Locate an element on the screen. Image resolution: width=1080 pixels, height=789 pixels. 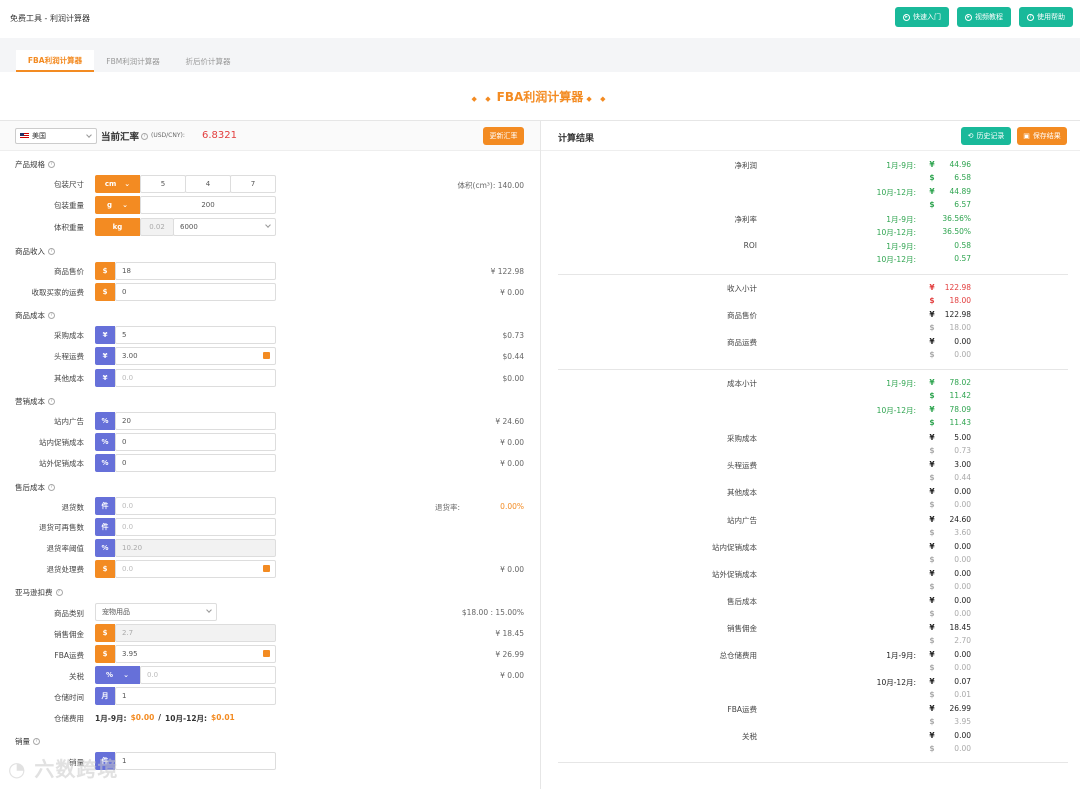
video-tutorial-button: ▸ 视频教程 is located at coordinates (984, 17).